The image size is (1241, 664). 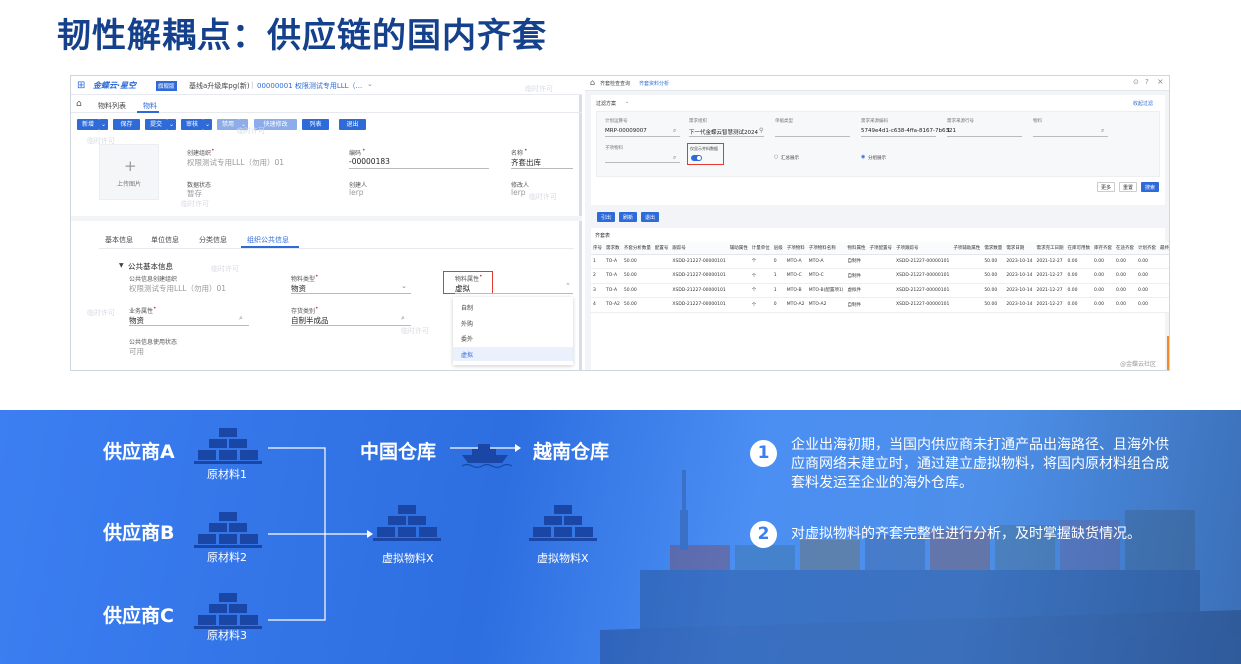 What do you see at coordinates (81, 85) in the screenshot?
I see `apps-grid-icon: ⊞` at bounding box center [81, 85].